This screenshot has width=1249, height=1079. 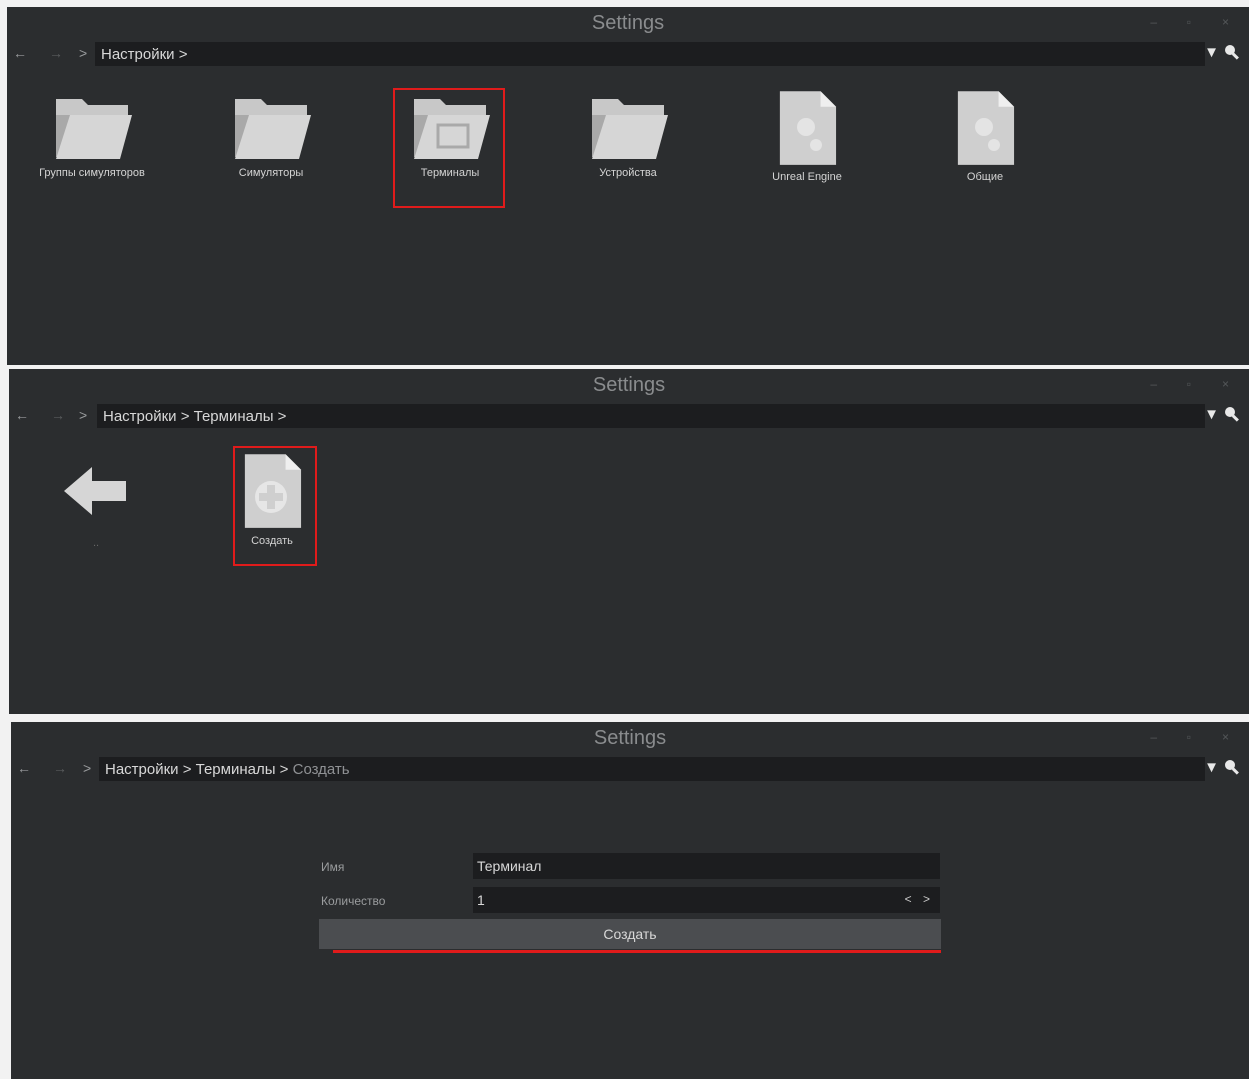 What do you see at coordinates (144, 54) in the screenshot?
I see `breadcrumb: Настройки >` at bounding box center [144, 54].